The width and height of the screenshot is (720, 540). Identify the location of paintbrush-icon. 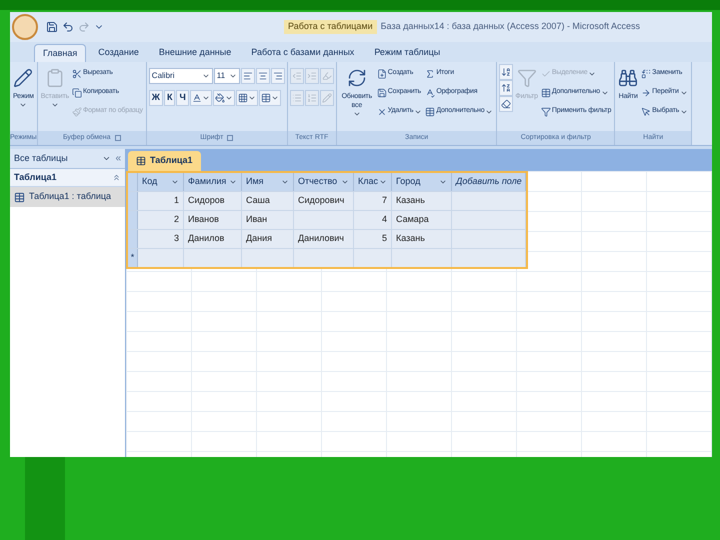
(77, 111).